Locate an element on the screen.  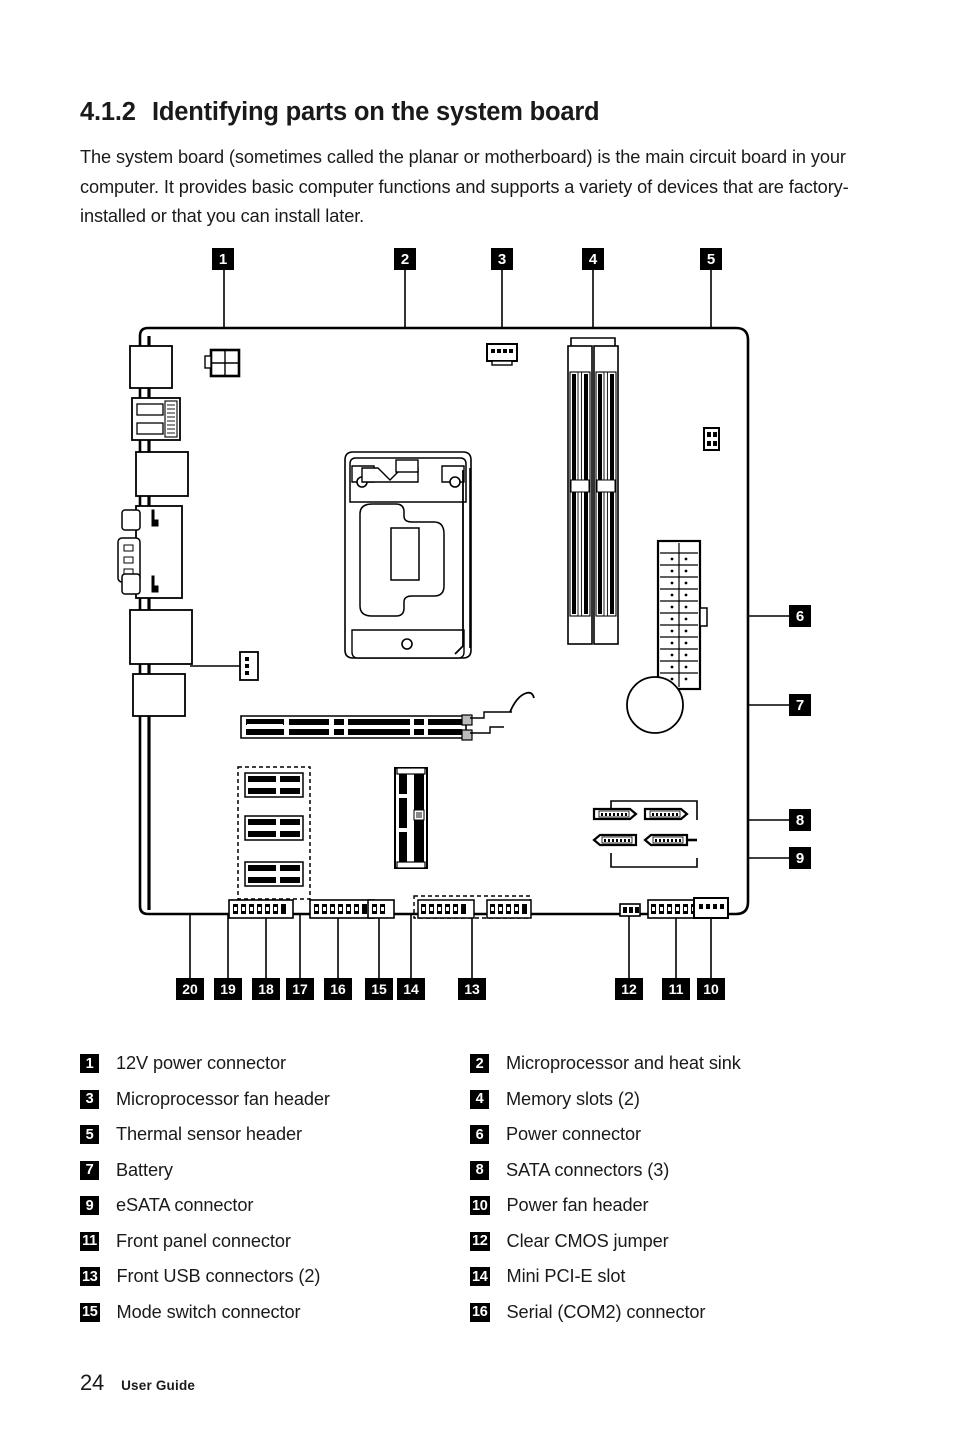
svg-text: 15 is located at coordinates (379, 989).